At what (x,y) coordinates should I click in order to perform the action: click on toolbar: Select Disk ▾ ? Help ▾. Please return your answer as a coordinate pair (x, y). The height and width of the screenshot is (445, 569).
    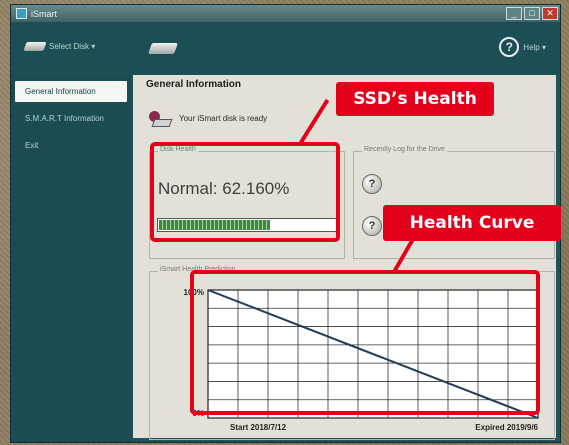
    Looking at the image, I should click on (285, 48).